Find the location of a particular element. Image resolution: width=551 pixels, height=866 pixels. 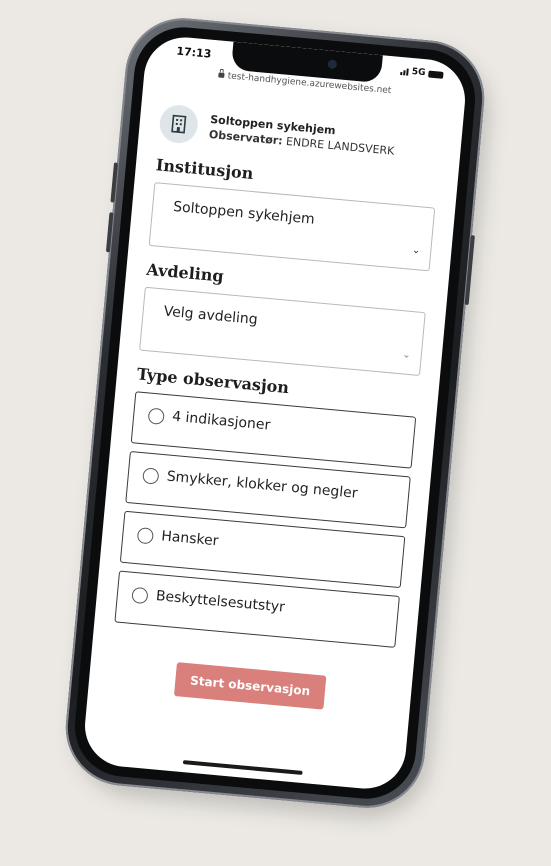

status-time: 17:13 is located at coordinates (193, 52).